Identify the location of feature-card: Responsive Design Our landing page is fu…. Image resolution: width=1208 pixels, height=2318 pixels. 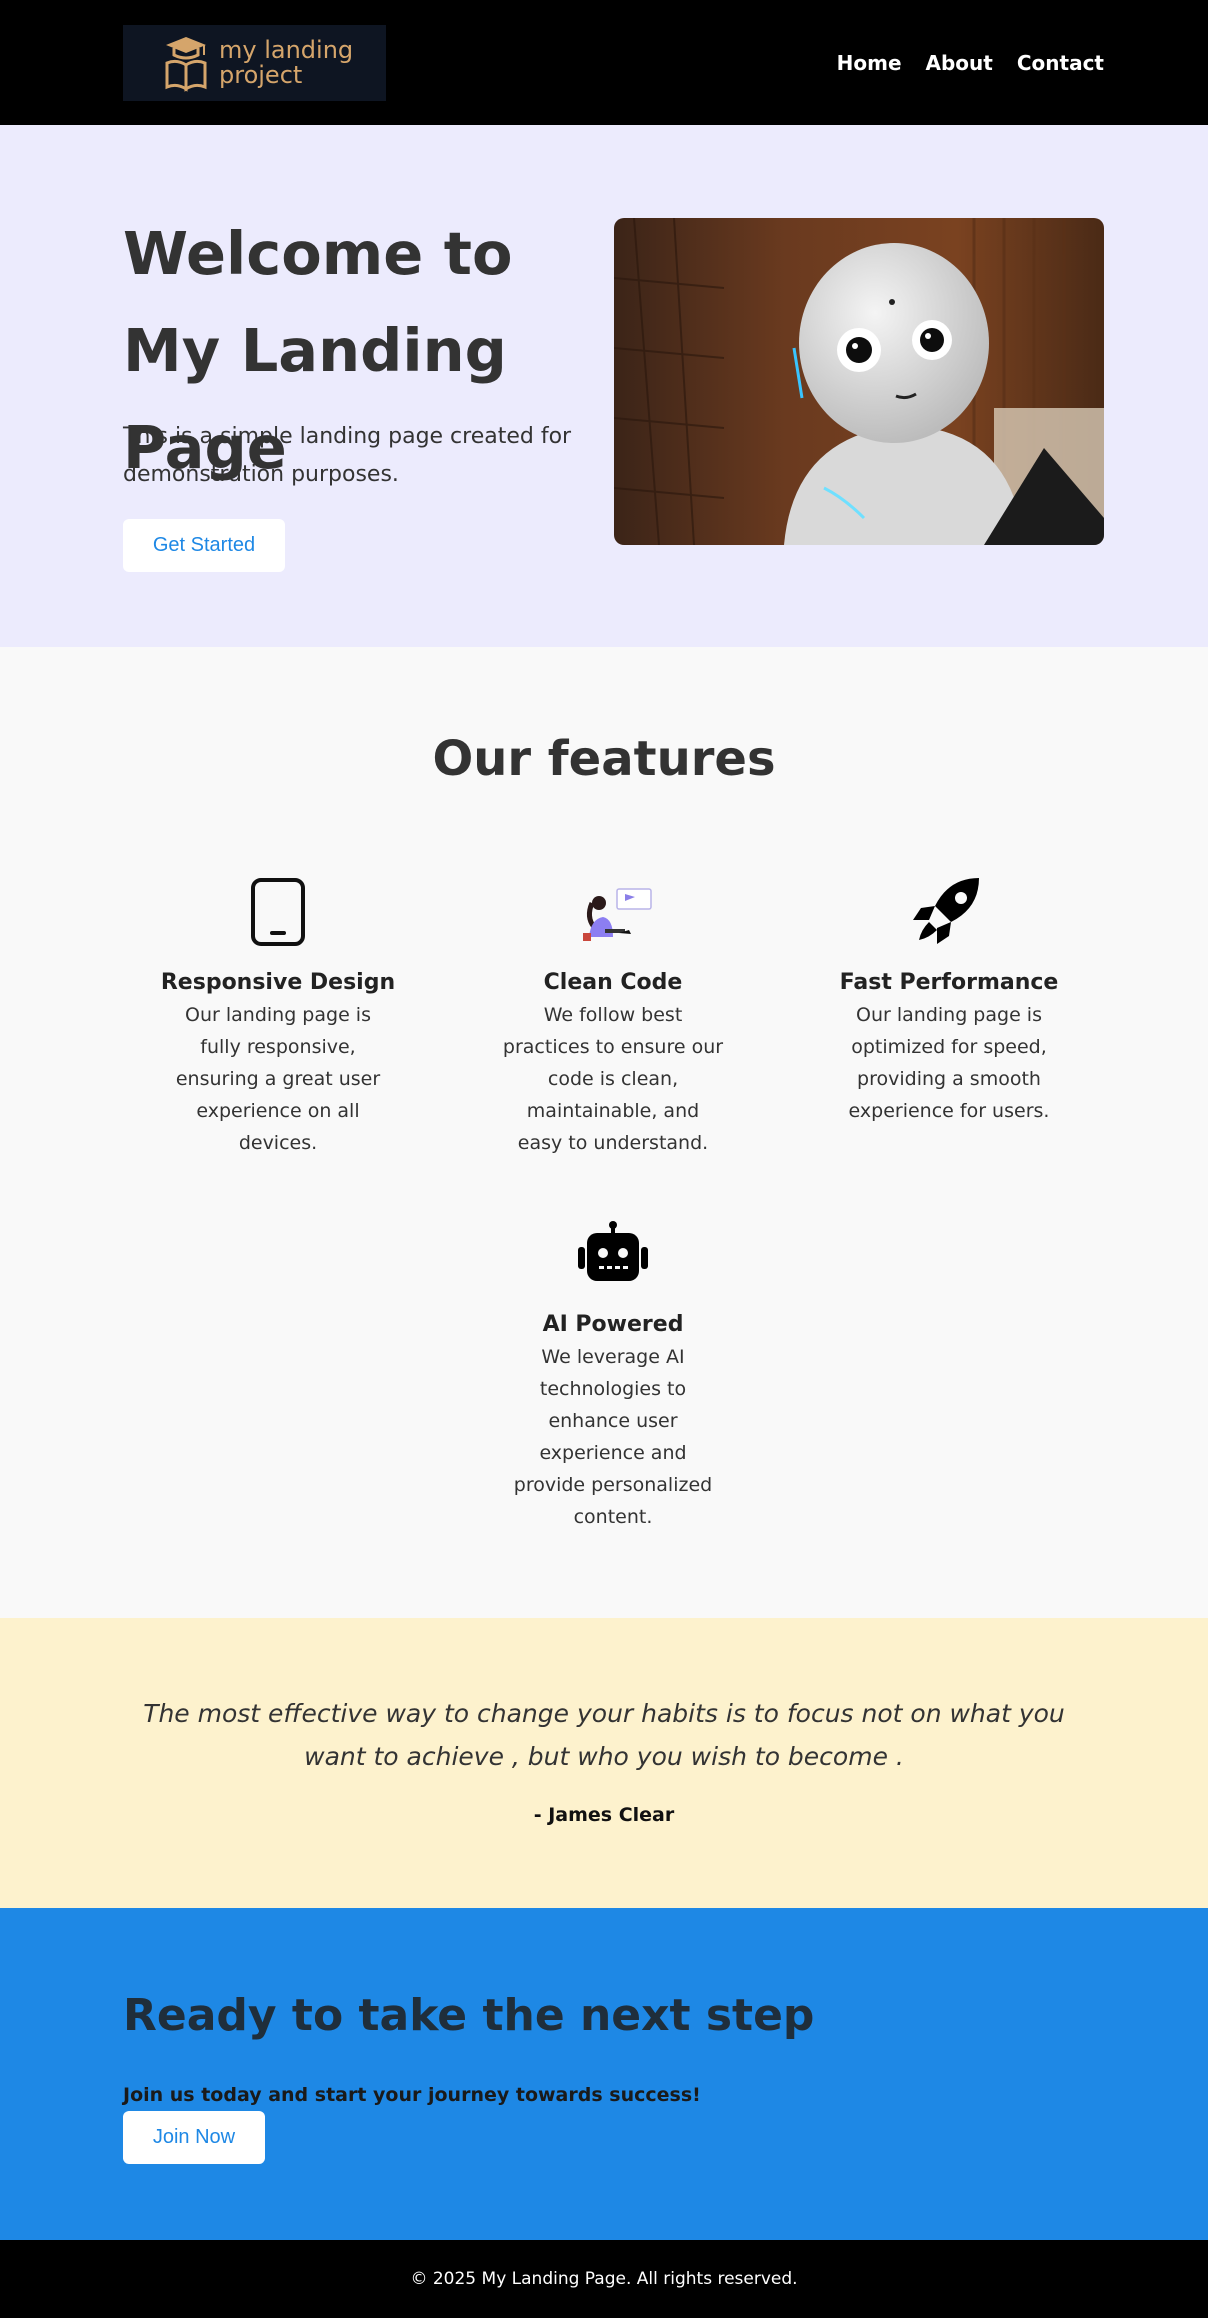
(278, 1015).